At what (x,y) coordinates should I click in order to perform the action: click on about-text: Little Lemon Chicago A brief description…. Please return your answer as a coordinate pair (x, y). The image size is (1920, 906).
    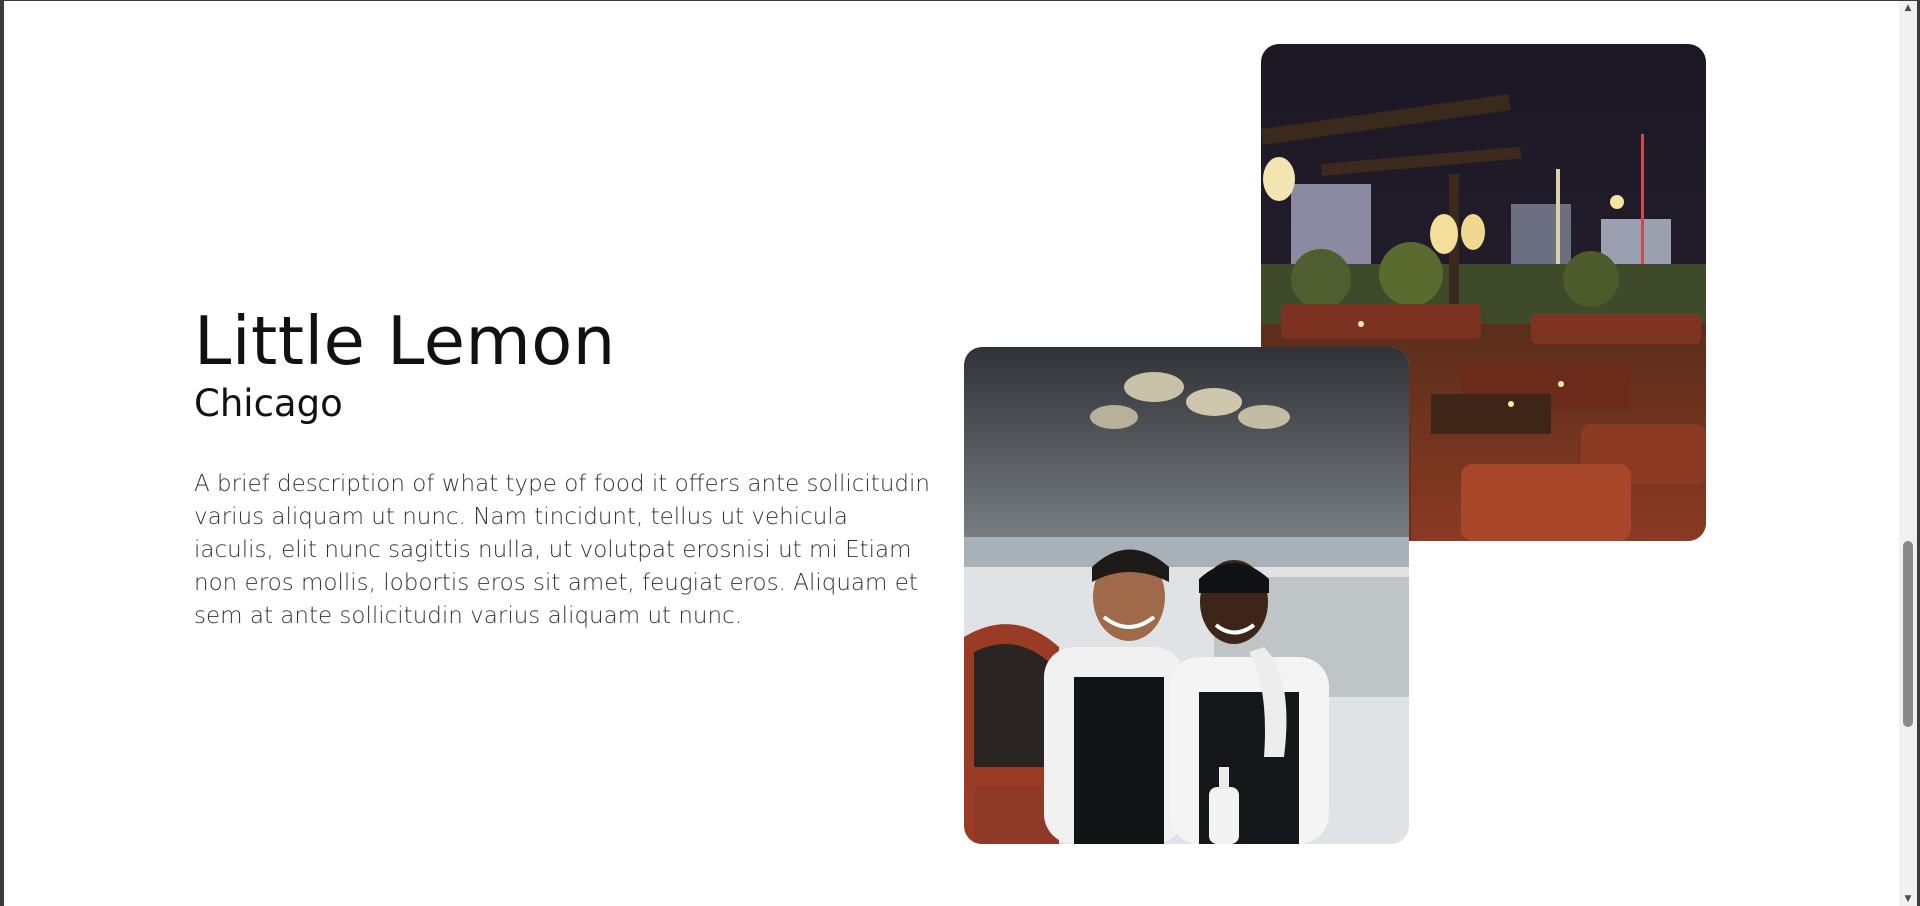
    Looking at the image, I should click on (564, 467).